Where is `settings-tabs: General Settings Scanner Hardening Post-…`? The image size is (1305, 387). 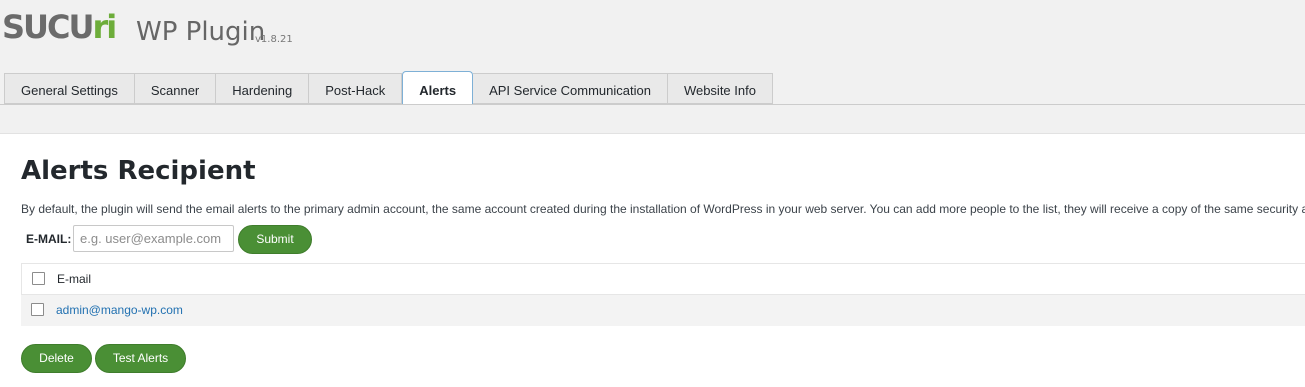
settings-tabs: General Settings Scanner Hardening Post-… is located at coordinates (388, 88).